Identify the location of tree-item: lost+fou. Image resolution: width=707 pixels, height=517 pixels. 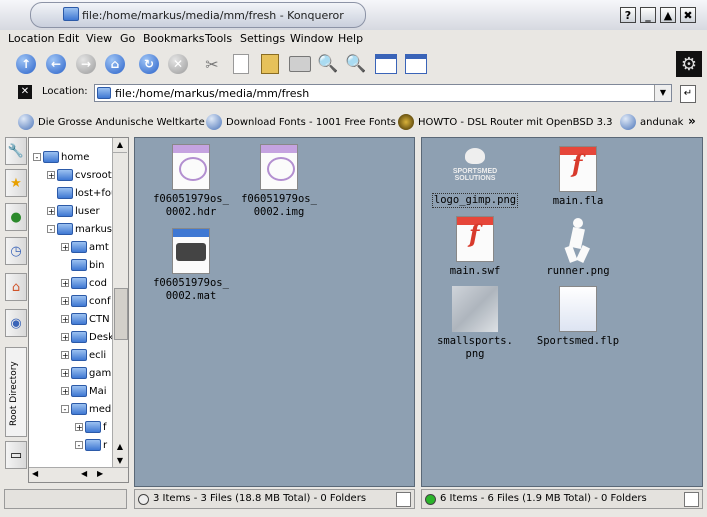
(82, 193).